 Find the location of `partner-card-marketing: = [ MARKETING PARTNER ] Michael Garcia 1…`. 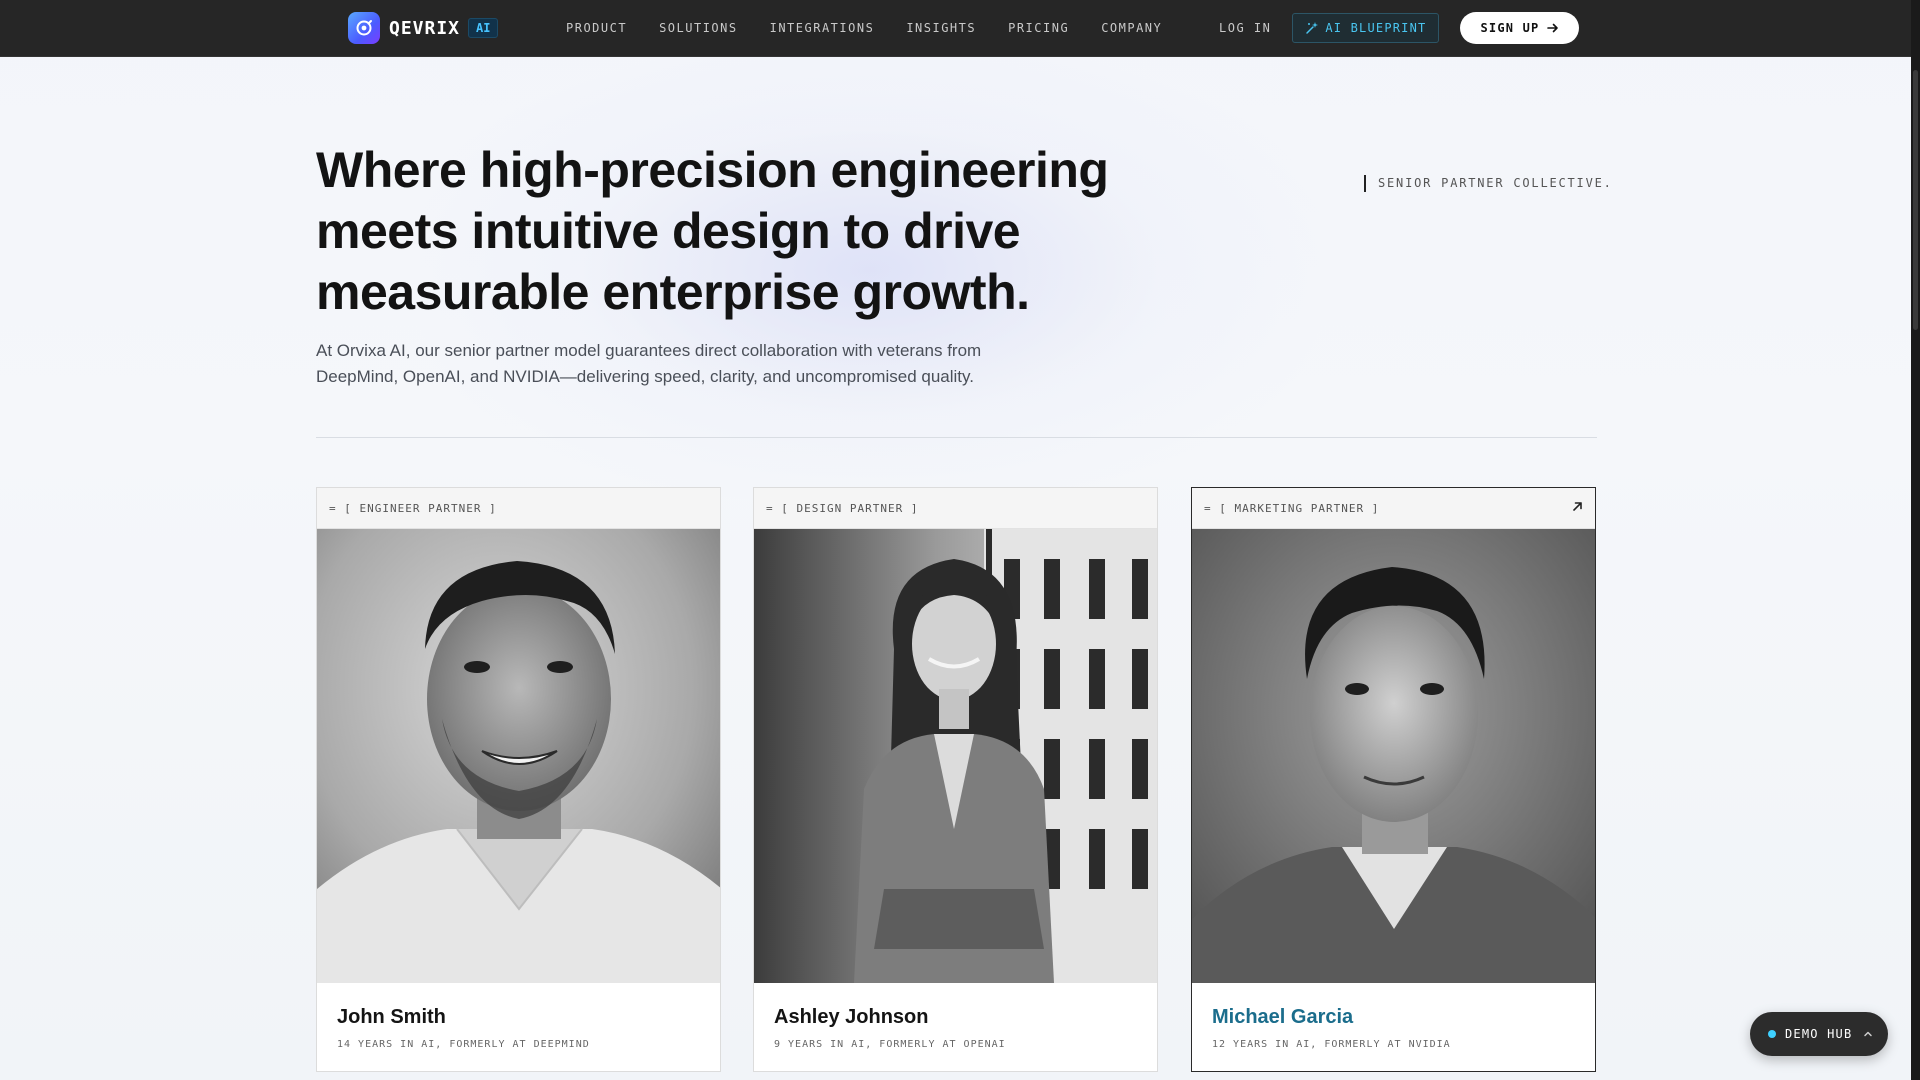

partner-card-marketing: = [ MARKETING PARTNER ] Michael Garcia 1… is located at coordinates (1393, 779).